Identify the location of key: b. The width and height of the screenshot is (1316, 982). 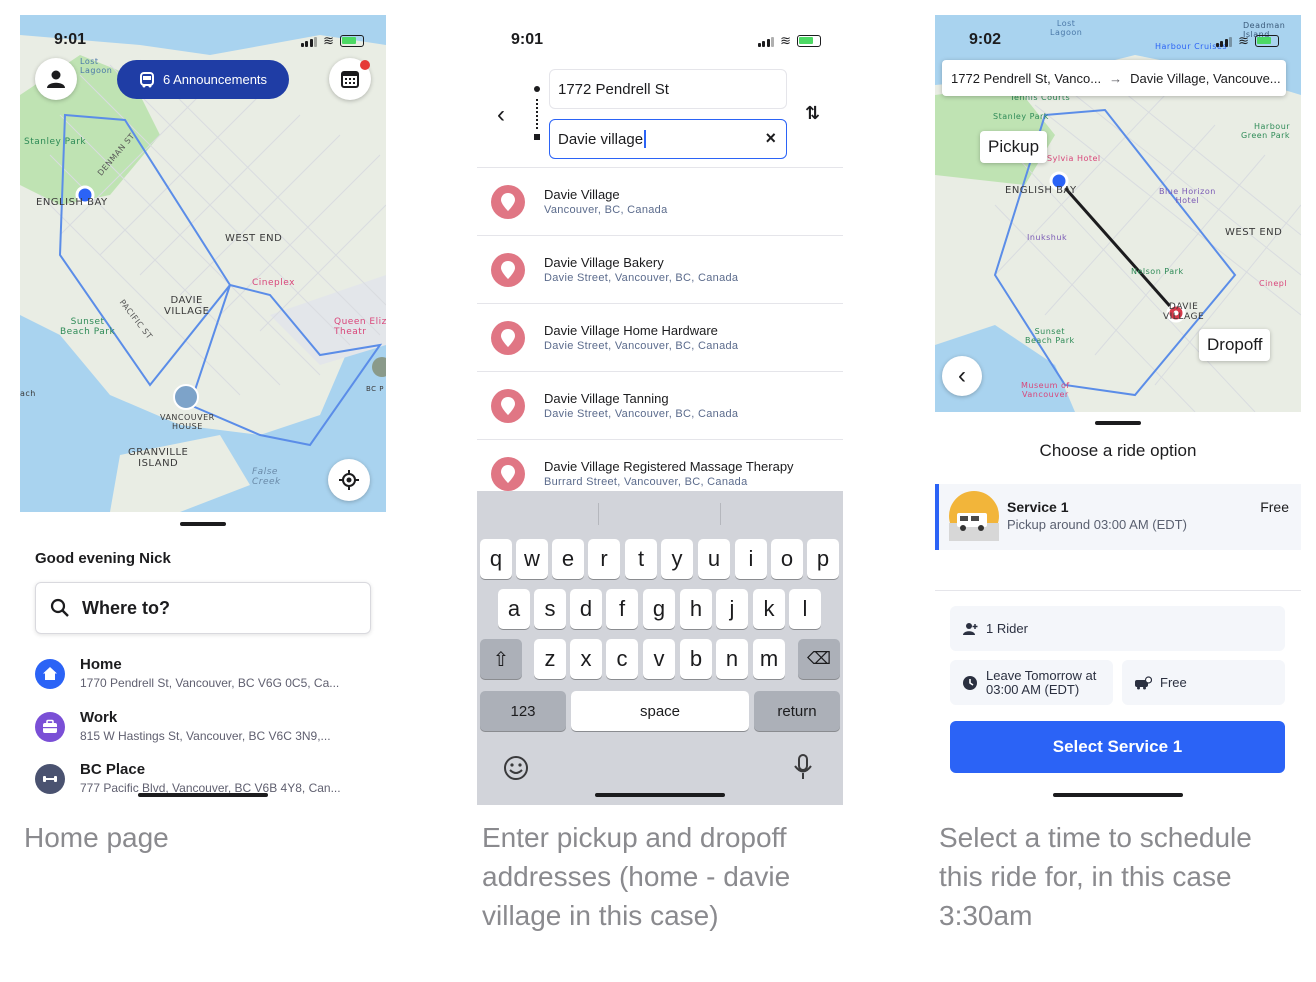
(696, 659).